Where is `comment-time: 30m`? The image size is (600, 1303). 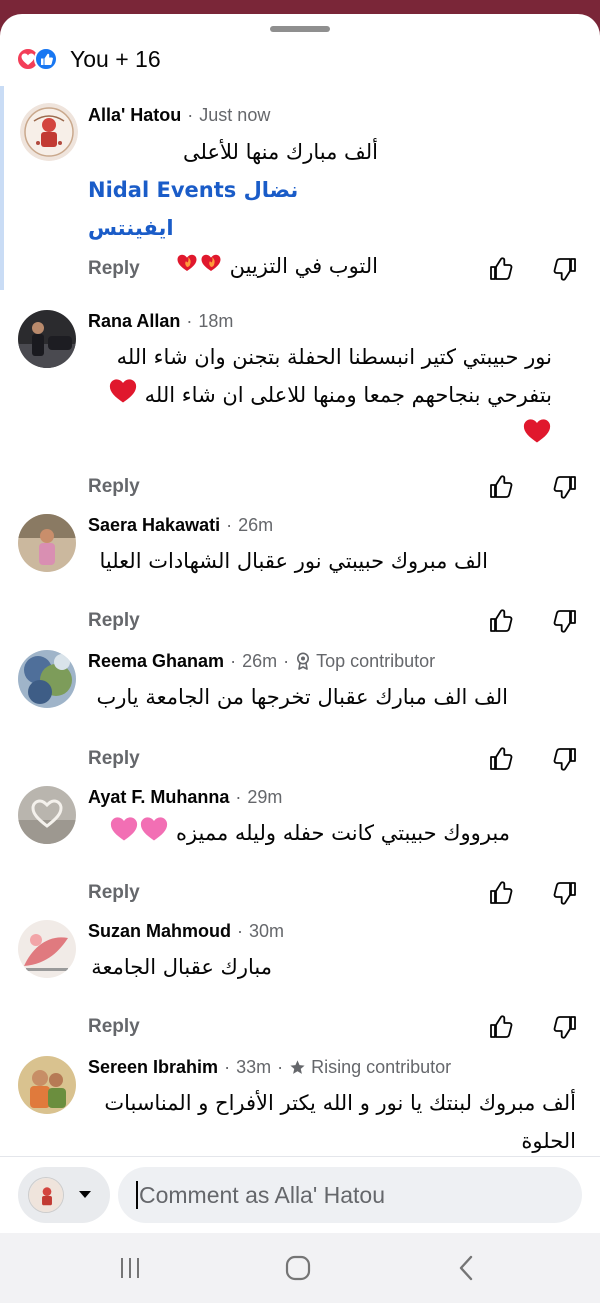 comment-time: 30m is located at coordinates (266, 931).